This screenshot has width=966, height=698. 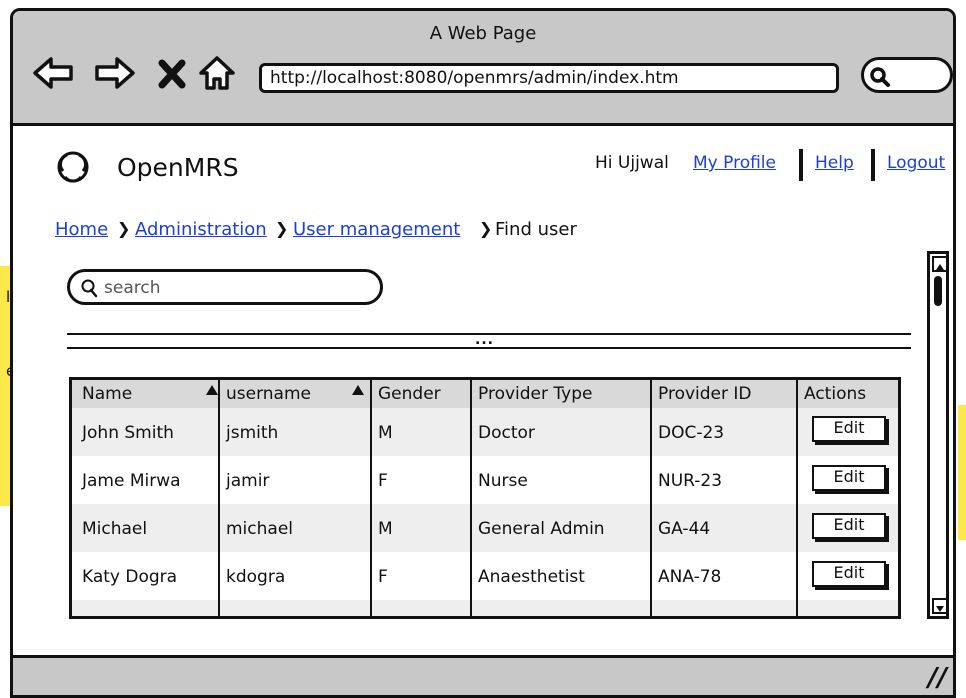 I want to click on cell-provider-type: Doctor, so click(x=506, y=433).